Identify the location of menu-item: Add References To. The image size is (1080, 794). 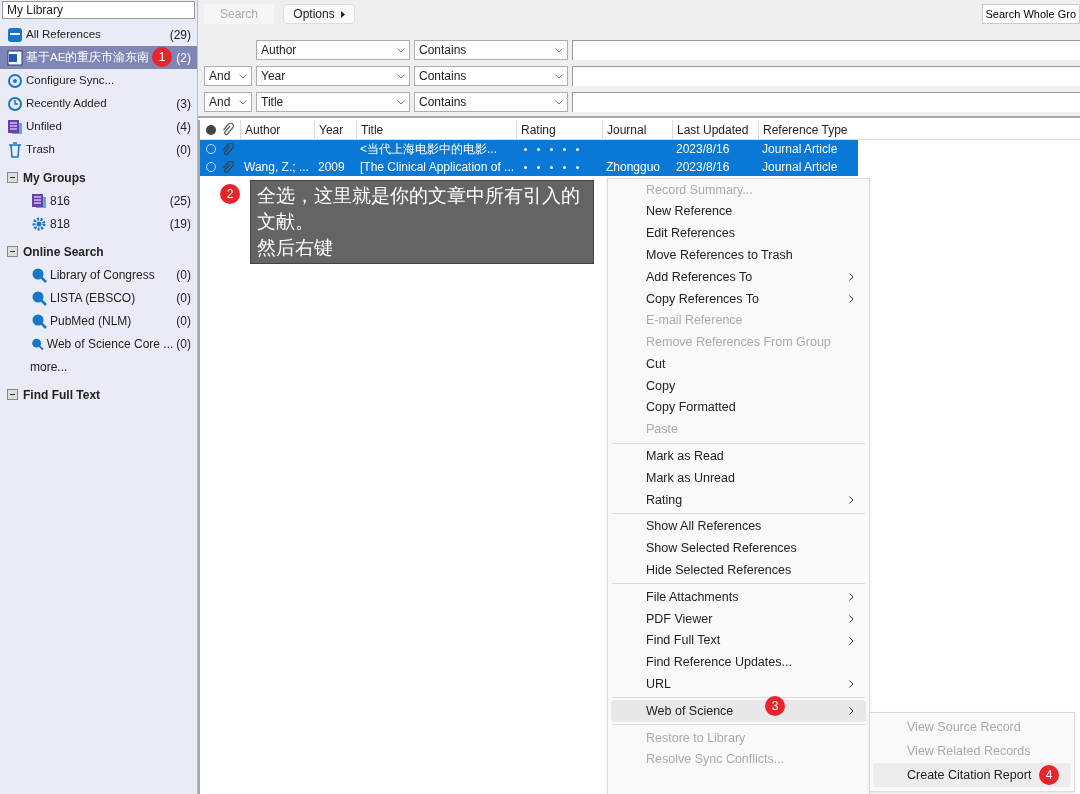
(738, 277).